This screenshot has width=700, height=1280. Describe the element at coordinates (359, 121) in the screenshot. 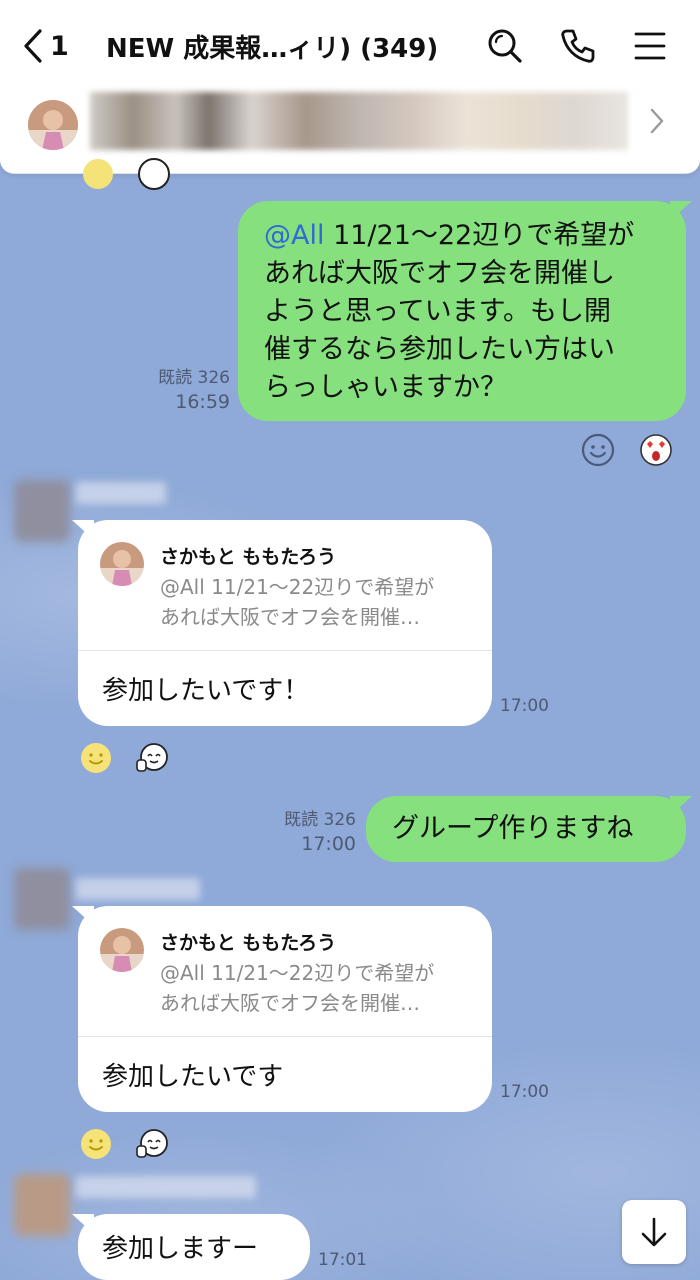

I see `blurred-announcement-content` at that location.